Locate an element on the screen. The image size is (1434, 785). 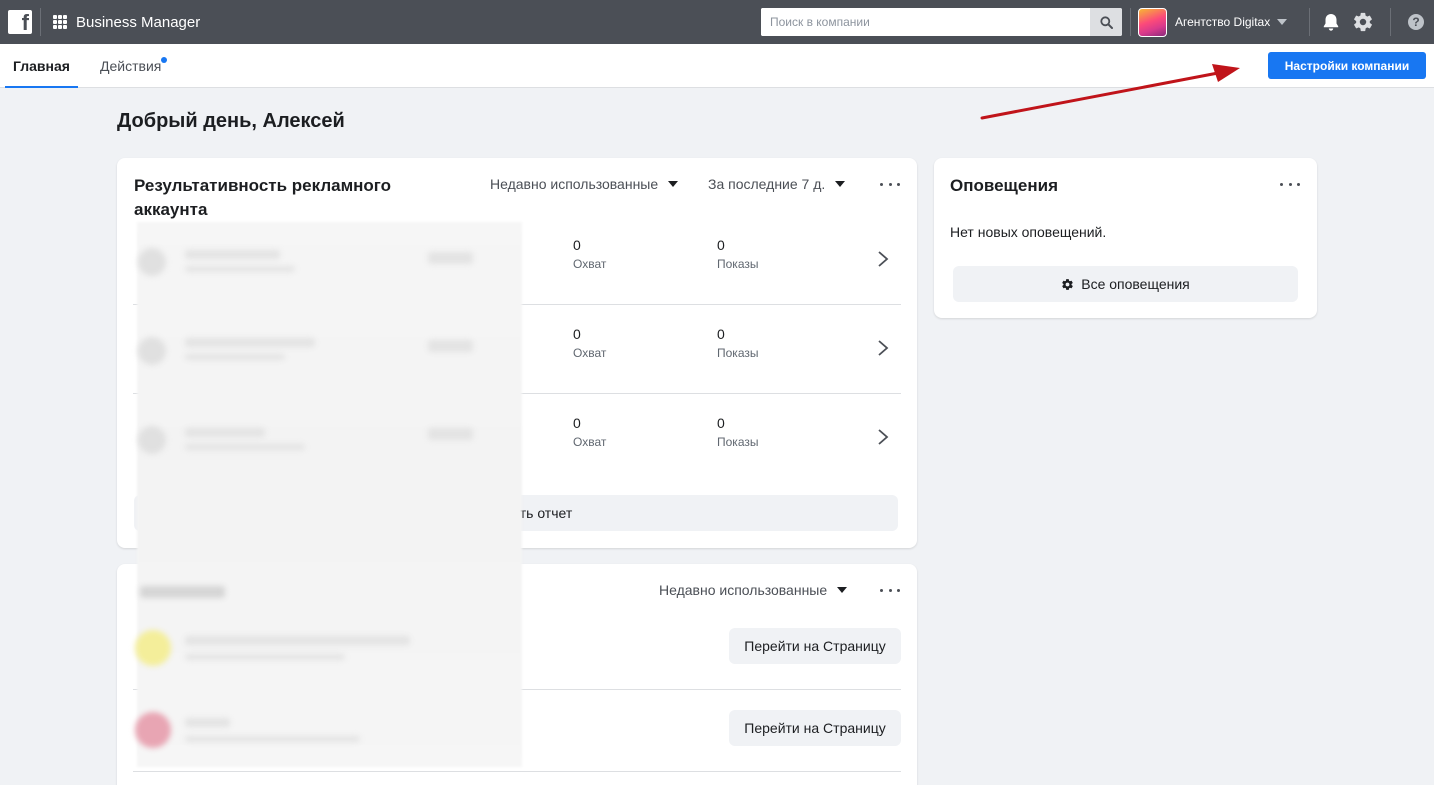
tab-home: Главная is located at coordinates (41, 66).